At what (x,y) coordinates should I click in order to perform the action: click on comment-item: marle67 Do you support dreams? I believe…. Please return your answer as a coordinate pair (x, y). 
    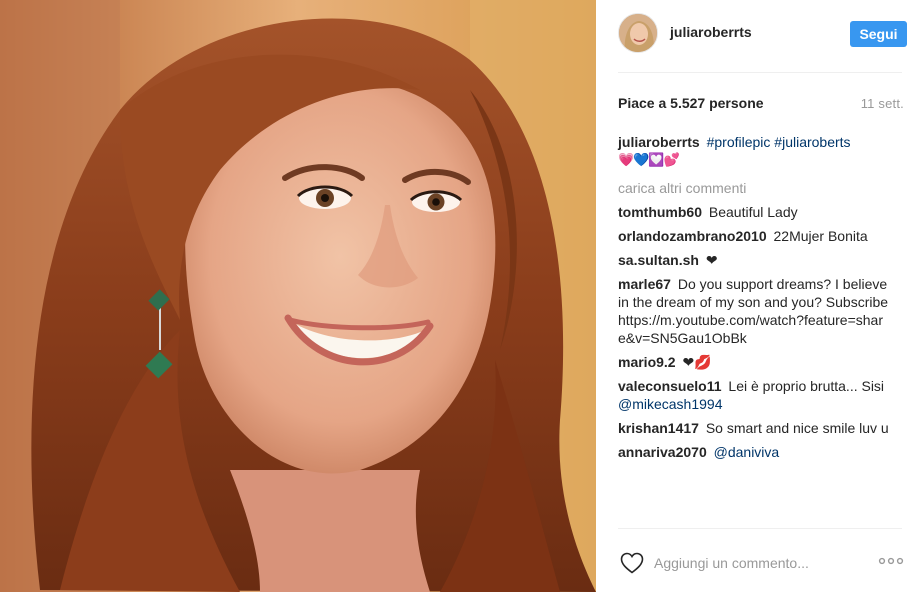
    Looking at the image, I should click on (754, 311).